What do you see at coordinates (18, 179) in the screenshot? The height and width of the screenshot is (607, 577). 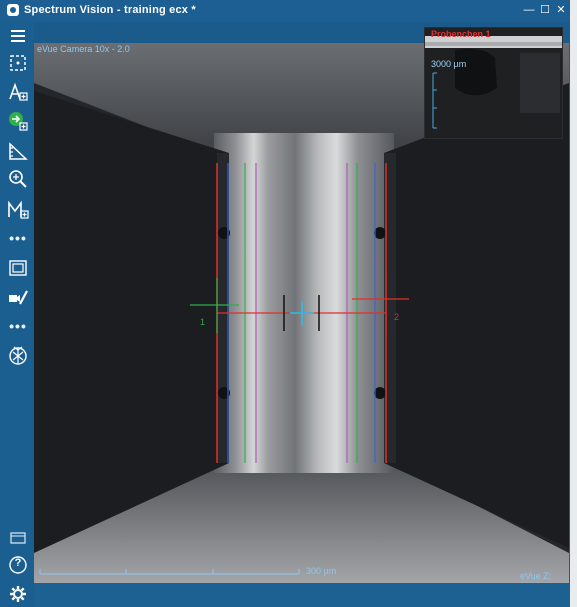 I see `zoom-magnify-icon` at bounding box center [18, 179].